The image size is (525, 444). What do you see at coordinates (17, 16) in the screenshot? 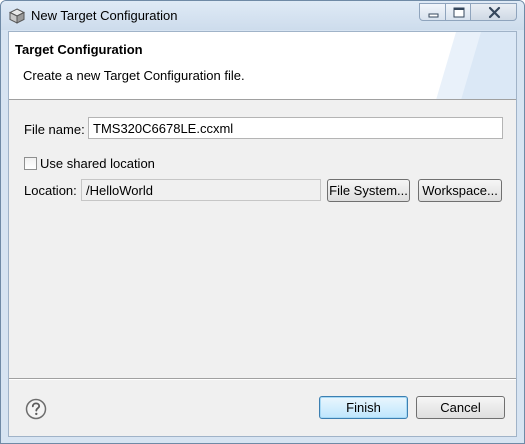
I see `target-config-icon` at bounding box center [17, 16].